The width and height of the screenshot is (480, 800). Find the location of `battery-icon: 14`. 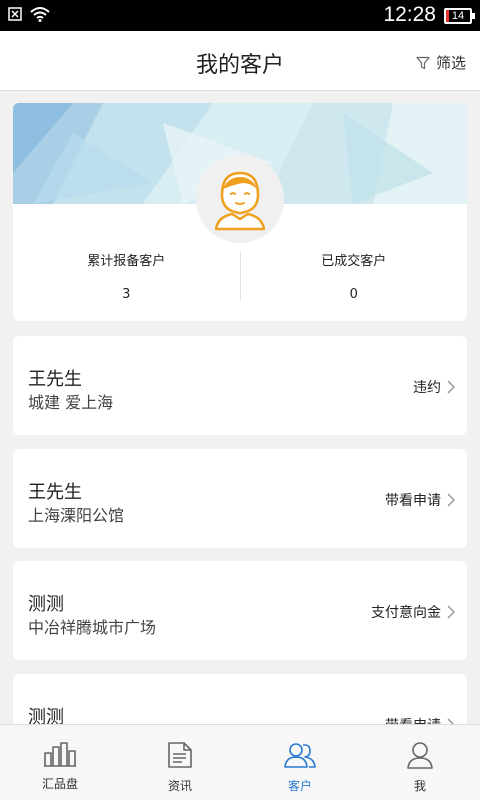

battery-icon: 14 is located at coordinates (459, 16).